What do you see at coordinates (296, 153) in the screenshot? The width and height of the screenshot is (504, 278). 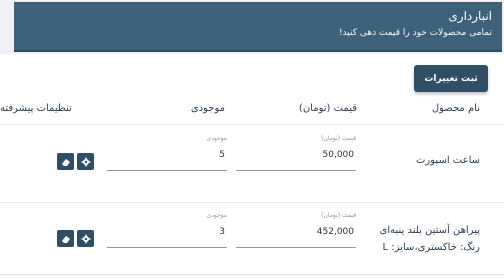 I see `price-field: قیمت (تومان) 50,000` at bounding box center [296, 153].